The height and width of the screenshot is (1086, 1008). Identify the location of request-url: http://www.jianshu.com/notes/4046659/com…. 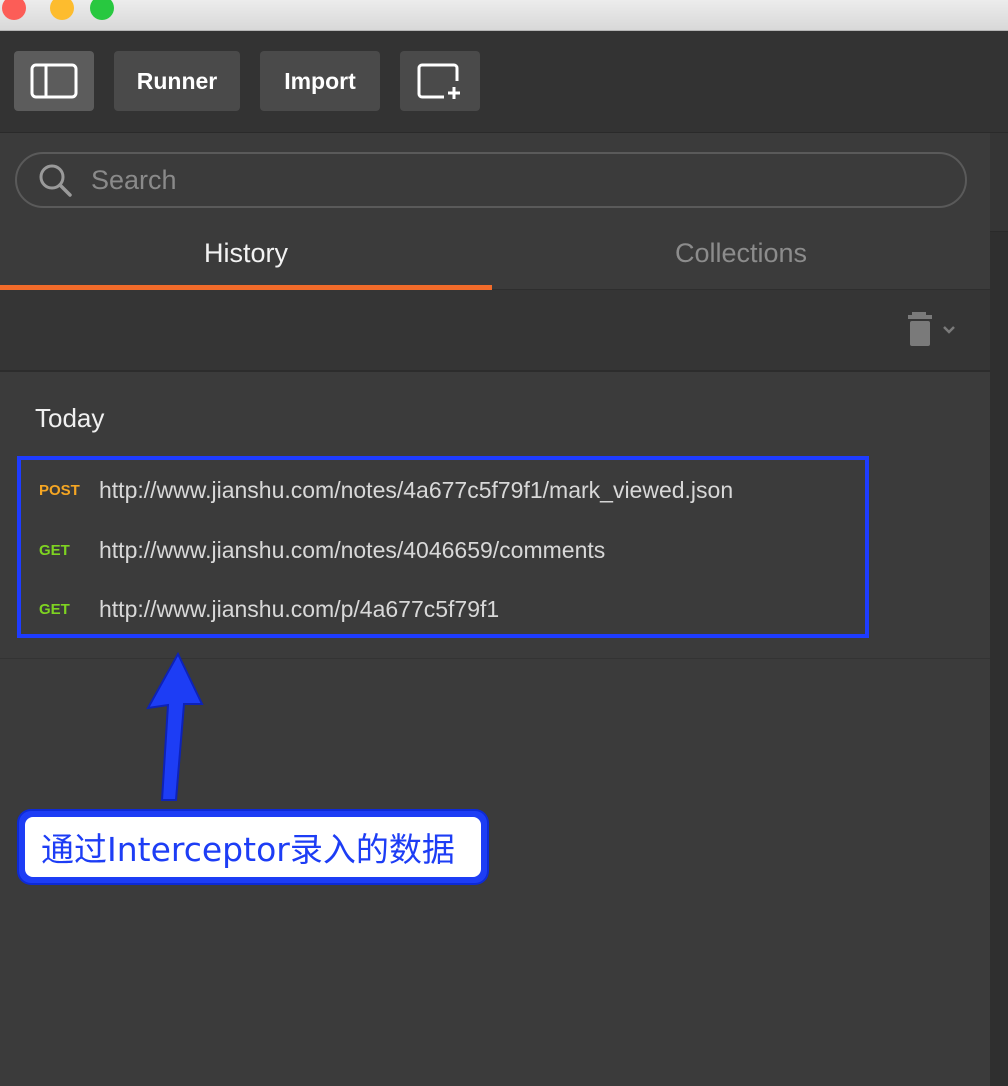
(352, 549).